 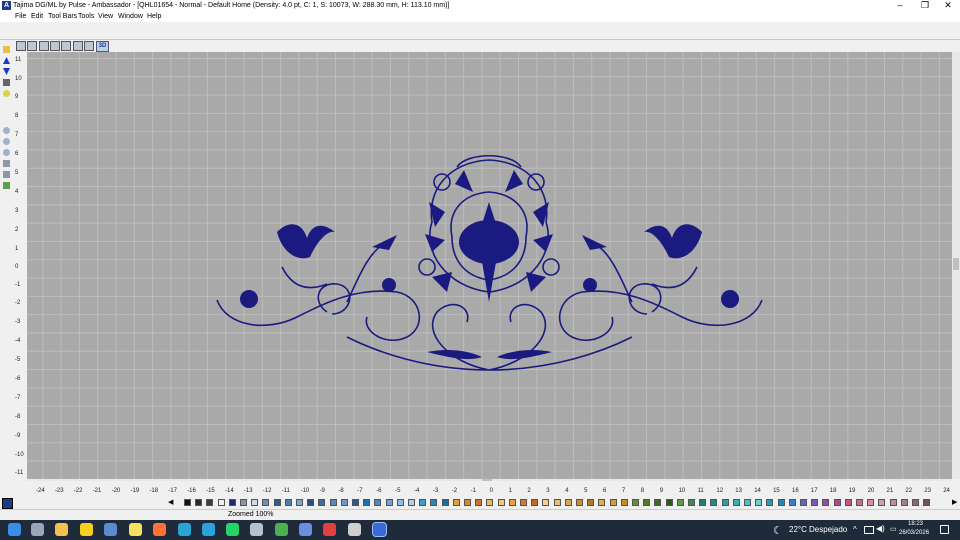 I want to click on language-icon: ▭, so click(x=893, y=529).